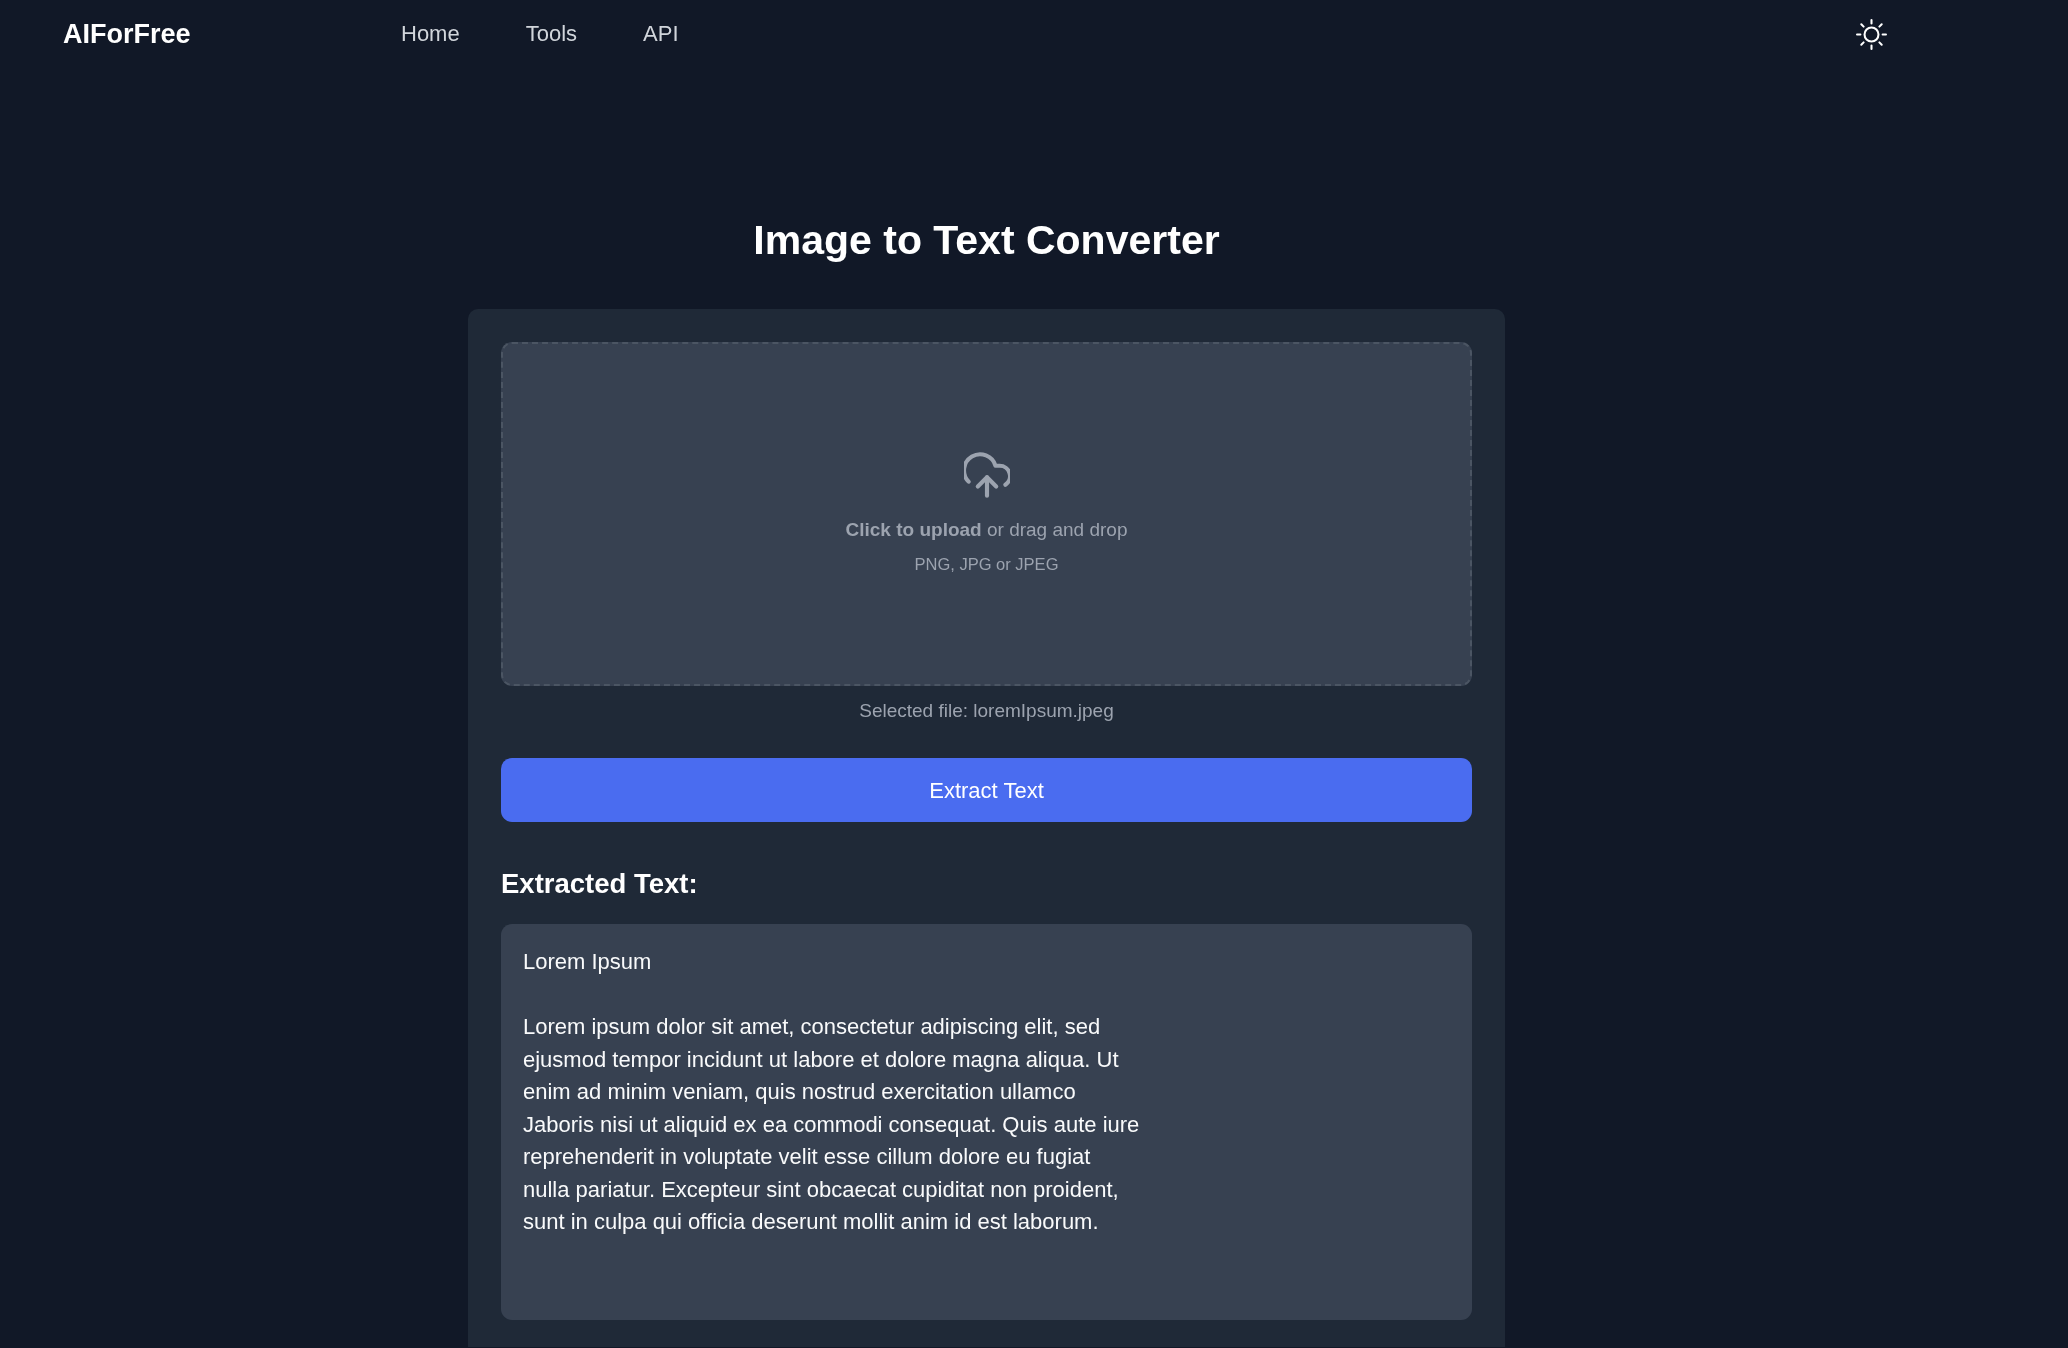 Image resolution: width=2068 pixels, height=1348 pixels. What do you see at coordinates (986, 240) in the screenshot?
I see `page-title: Image to Text Converter` at bounding box center [986, 240].